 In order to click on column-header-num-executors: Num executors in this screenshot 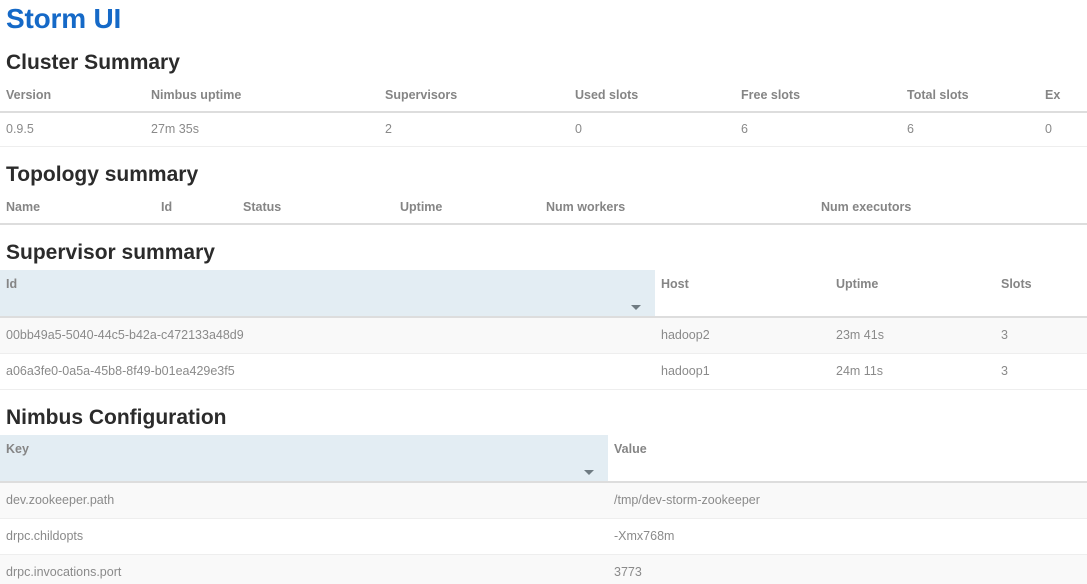, I will do `click(951, 208)`.